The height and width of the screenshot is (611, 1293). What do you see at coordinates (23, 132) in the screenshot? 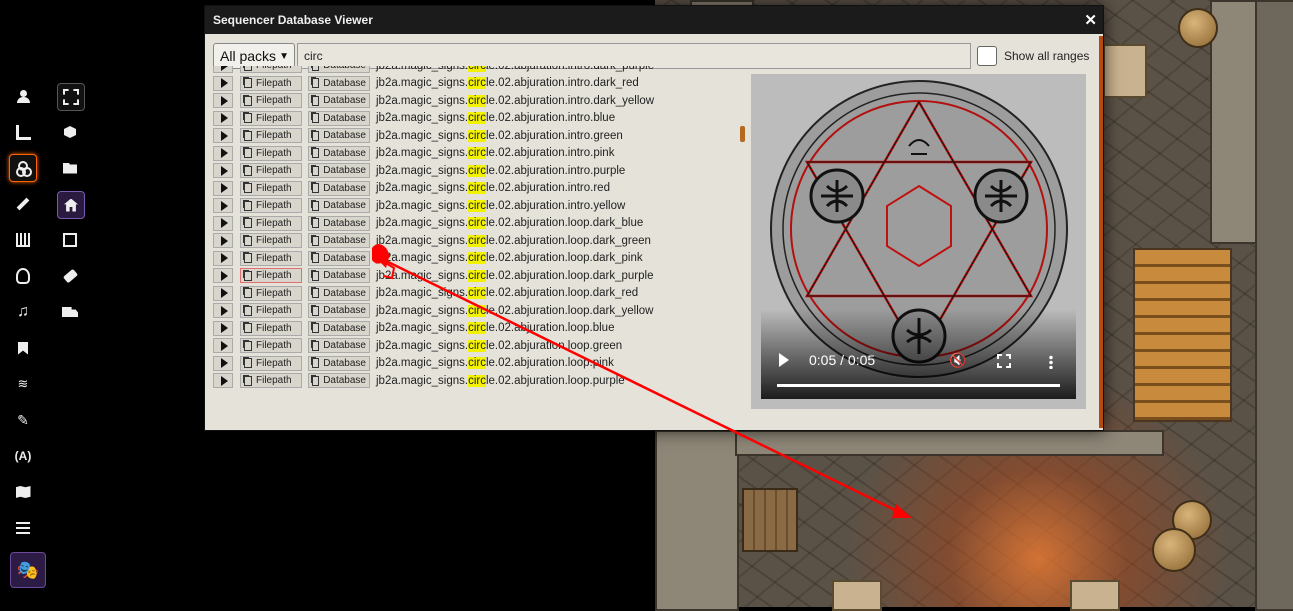
I see `measure-controls-button` at bounding box center [23, 132].